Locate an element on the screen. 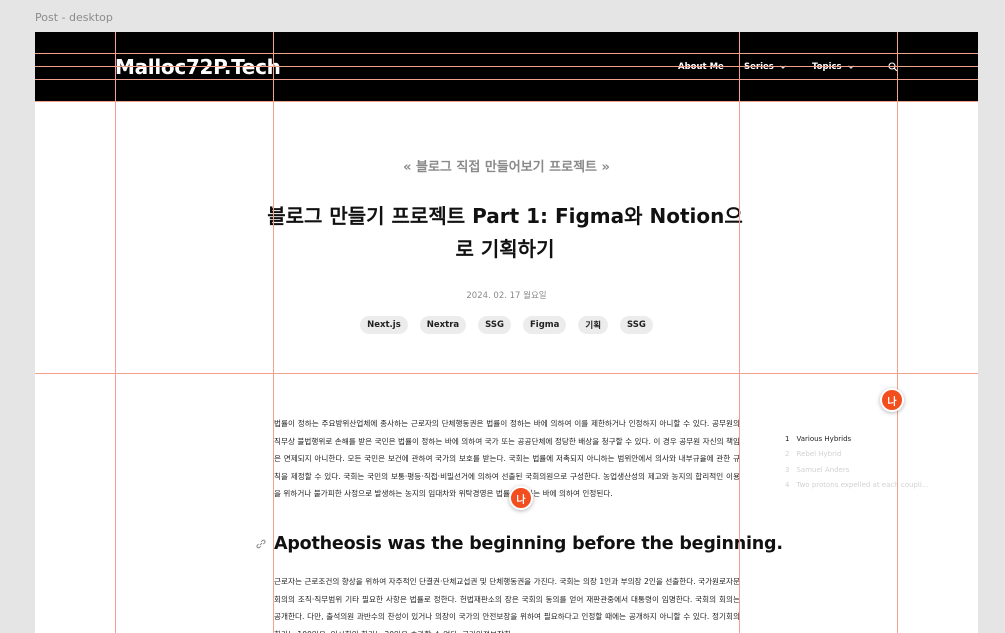 The height and width of the screenshot is (633, 1005). toc-item: 2 Rebel Hybrid is located at coordinates (865, 454).